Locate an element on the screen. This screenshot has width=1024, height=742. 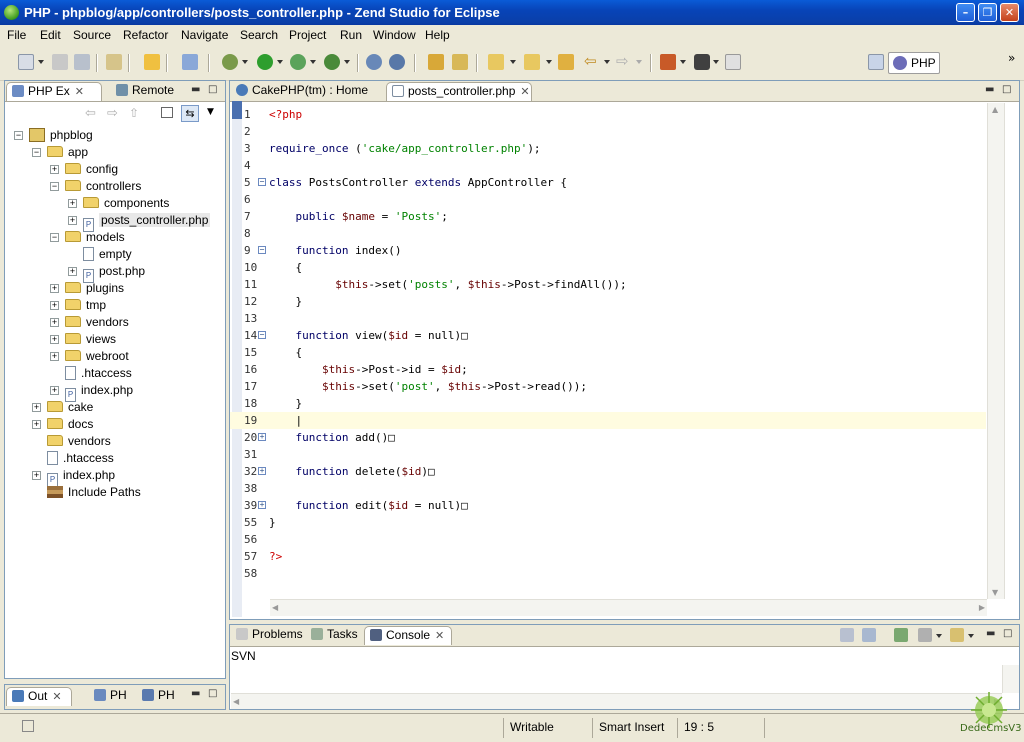
menu-navigate: Navigate is located at coordinates (204, 35).